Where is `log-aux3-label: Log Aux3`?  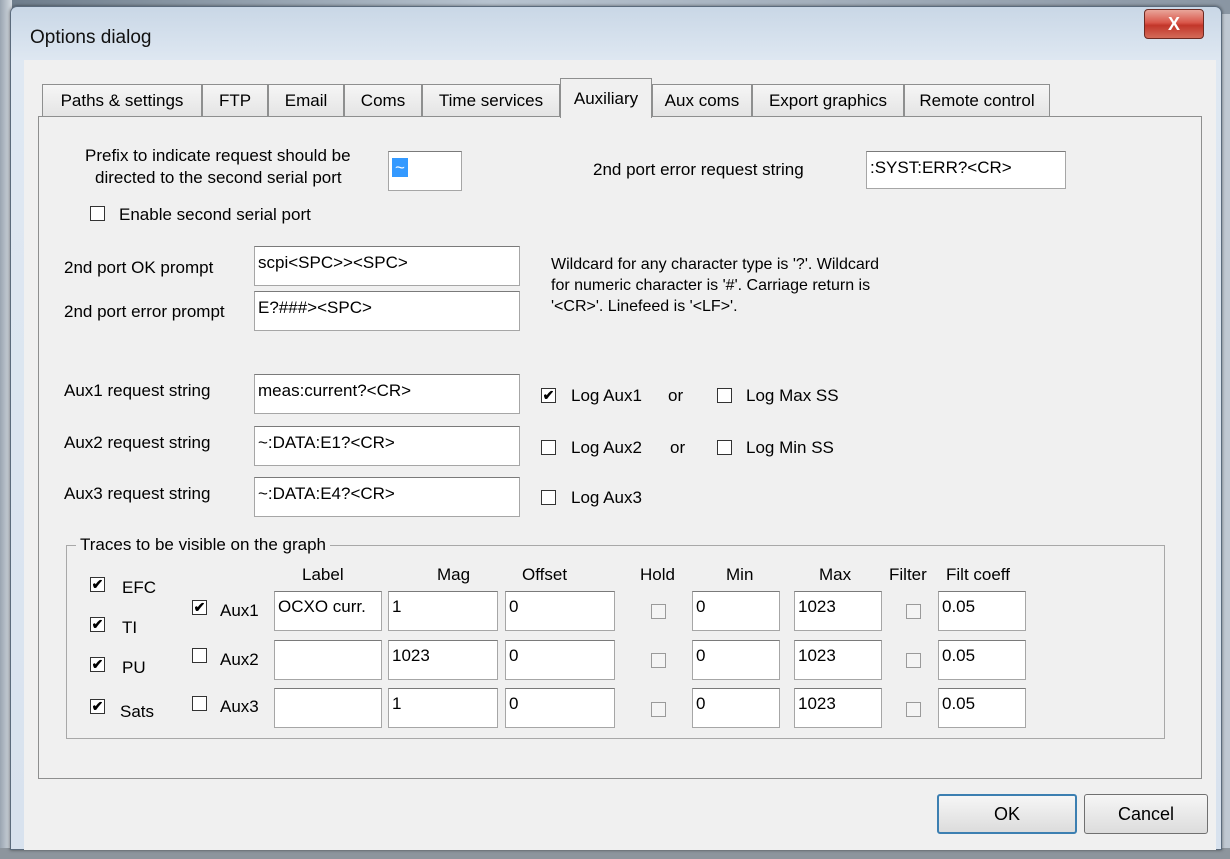
log-aux3-label: Log Aux3 is located at coordinates (606, 497).